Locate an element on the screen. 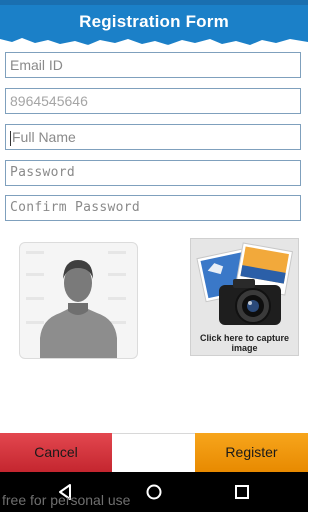 The image size is (320, 512). person-silhouette-icon is located at coordinates (76, 304).